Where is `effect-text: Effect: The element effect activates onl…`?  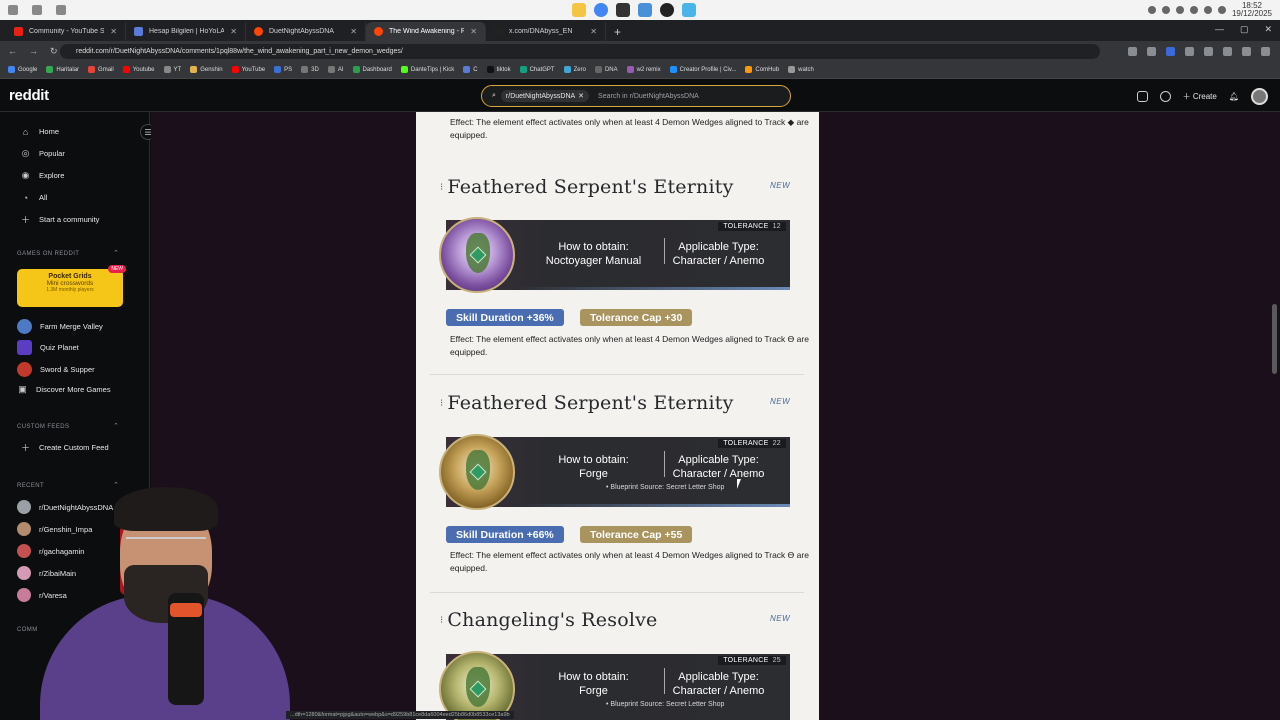 effect-text: Effect: The element effect activates onl… is located at coordinates (629, 561).